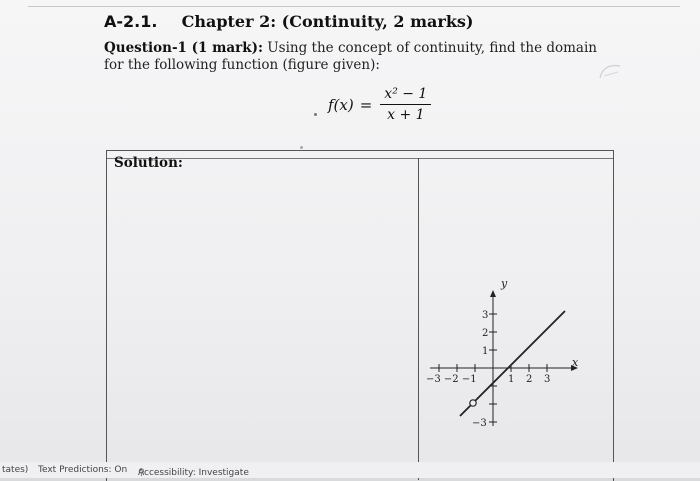 The width and height of the screenshot is (700, 481). What do you see at coordinates (82, 470) in the screenshot?
I see `text-predictions-status: Text Predictions: On` at bounding box center [82, 470].